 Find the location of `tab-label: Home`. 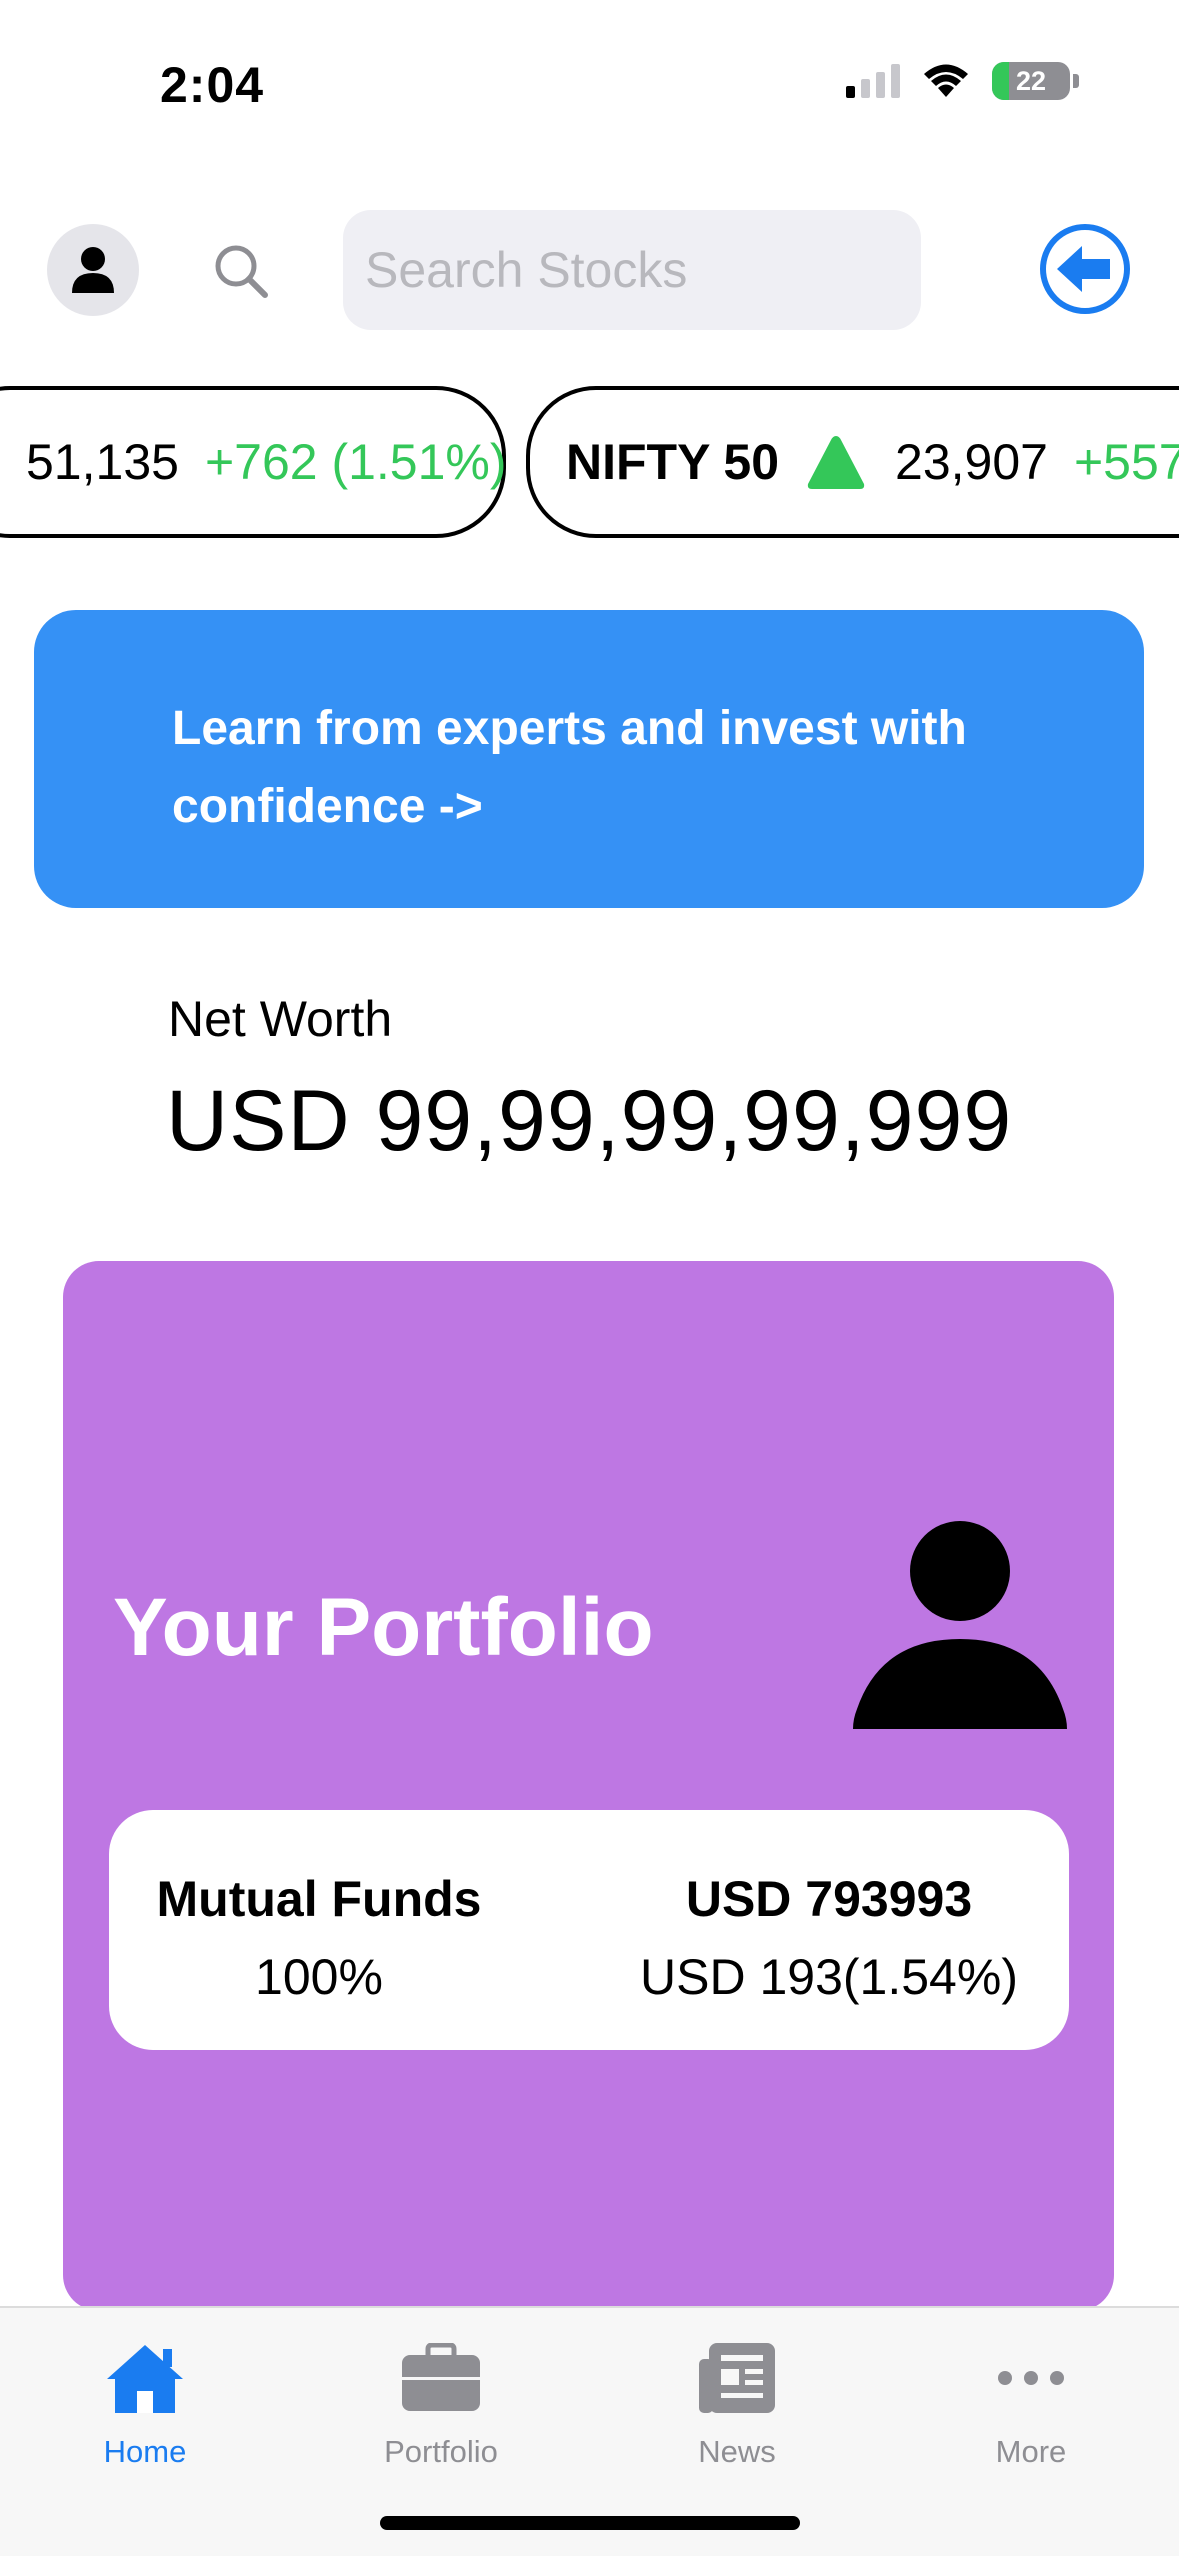

tab-label: Home is located at coordinates (145, 2451).